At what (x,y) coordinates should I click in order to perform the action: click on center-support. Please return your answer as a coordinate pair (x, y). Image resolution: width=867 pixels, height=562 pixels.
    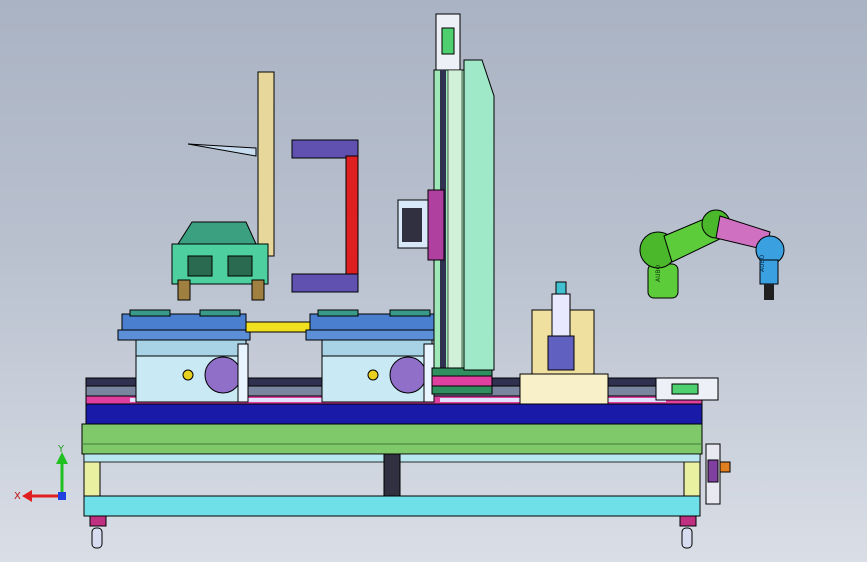
    Looking at the image, I should click on (392, 475).